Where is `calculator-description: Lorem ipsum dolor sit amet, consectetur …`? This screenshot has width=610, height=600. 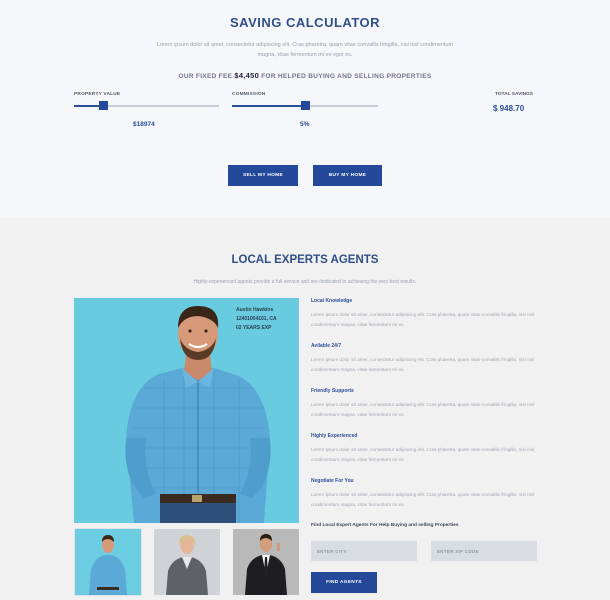
calculator-description: Lorem ipsum dolor sit amet, consectetur … is located at coordinates (305, 50).